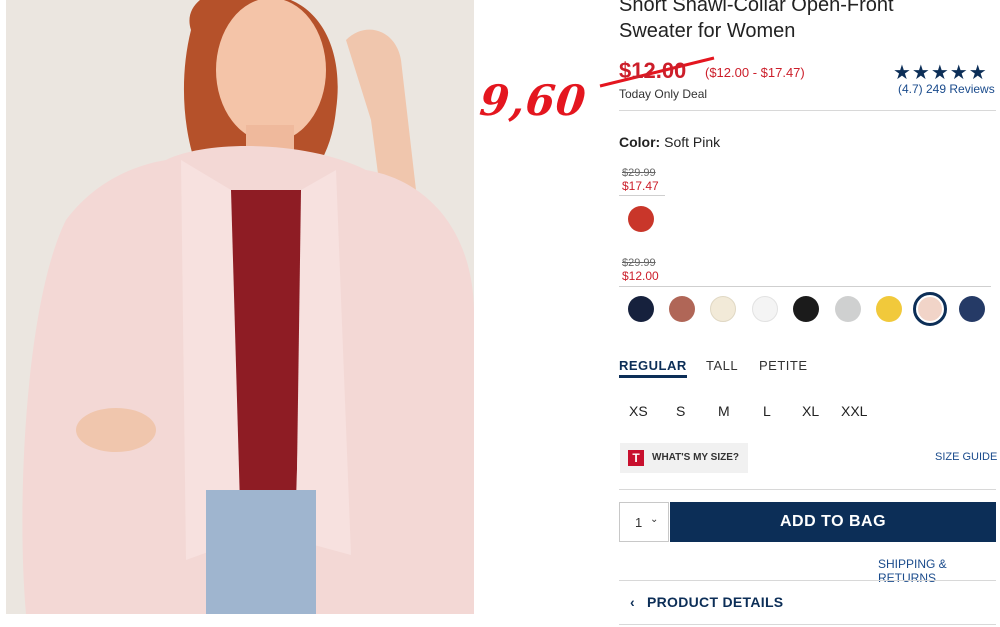 The image size is (1000, 627). What do you see at coordinates (640, 142) in the screenshot?
I see `color-label-key: Color:` at bounding box center [640, 142].